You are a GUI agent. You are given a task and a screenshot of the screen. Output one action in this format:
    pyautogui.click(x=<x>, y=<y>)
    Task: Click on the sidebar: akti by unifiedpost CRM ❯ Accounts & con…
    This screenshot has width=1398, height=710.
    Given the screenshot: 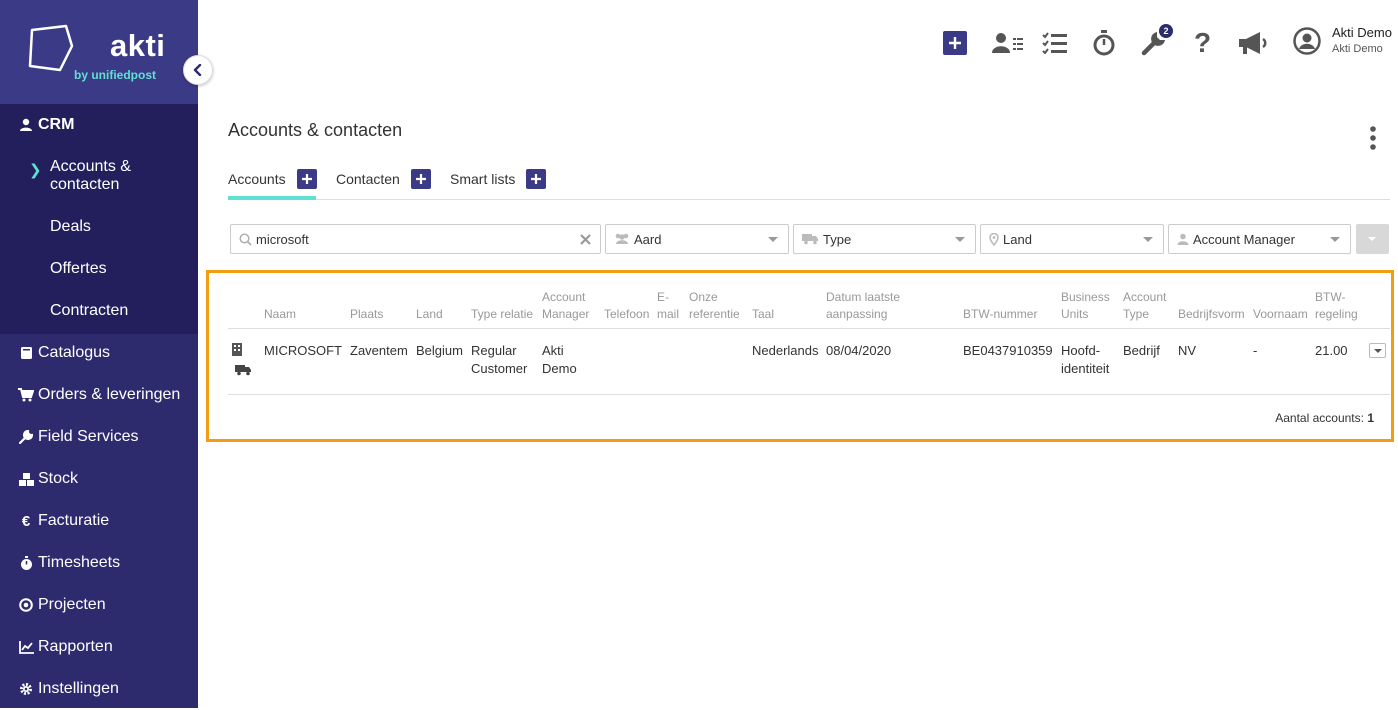 What is the action you would take?
    pyautogui.click(x=99, y=354)
    